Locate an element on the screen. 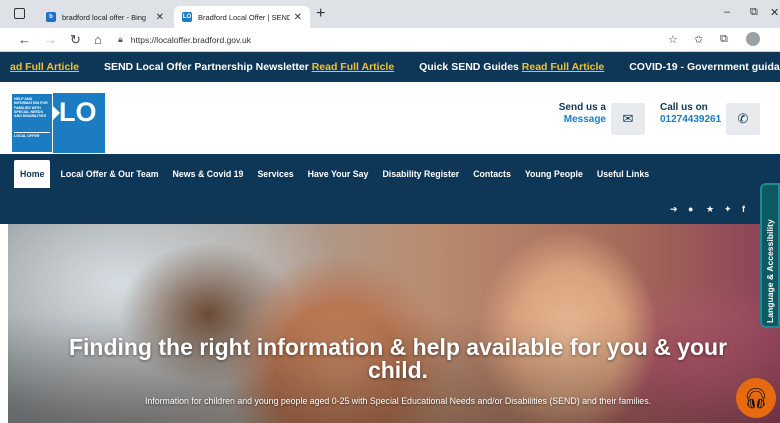  profile-avatar is located at coordinates (753, 39).